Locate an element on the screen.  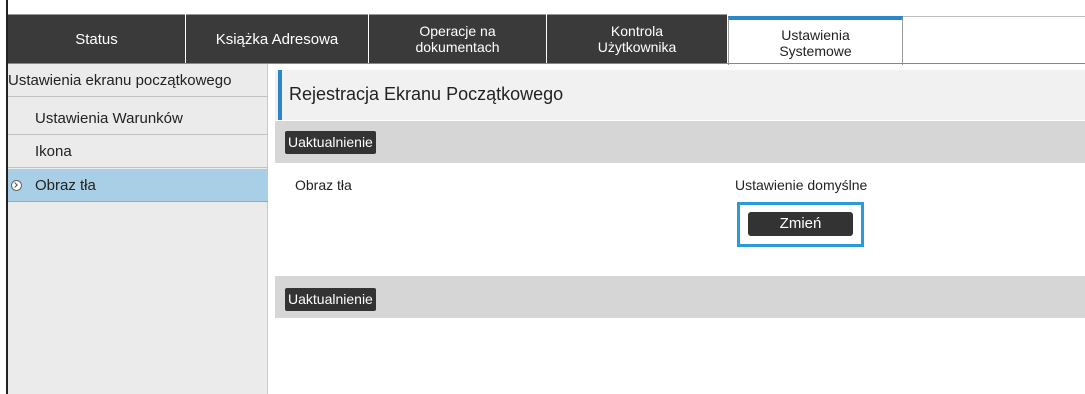
tab-document-operations-label: Operacje na dokumentach is located at coordinates (457, 39).